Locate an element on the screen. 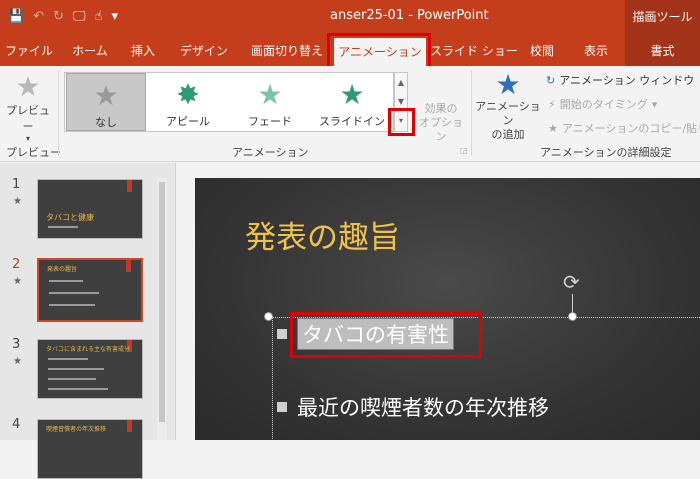  quick-access-toolbar: 💾 ↶ ↻ 🖵 ☝ ▾ is located at coordinates (63, 17).